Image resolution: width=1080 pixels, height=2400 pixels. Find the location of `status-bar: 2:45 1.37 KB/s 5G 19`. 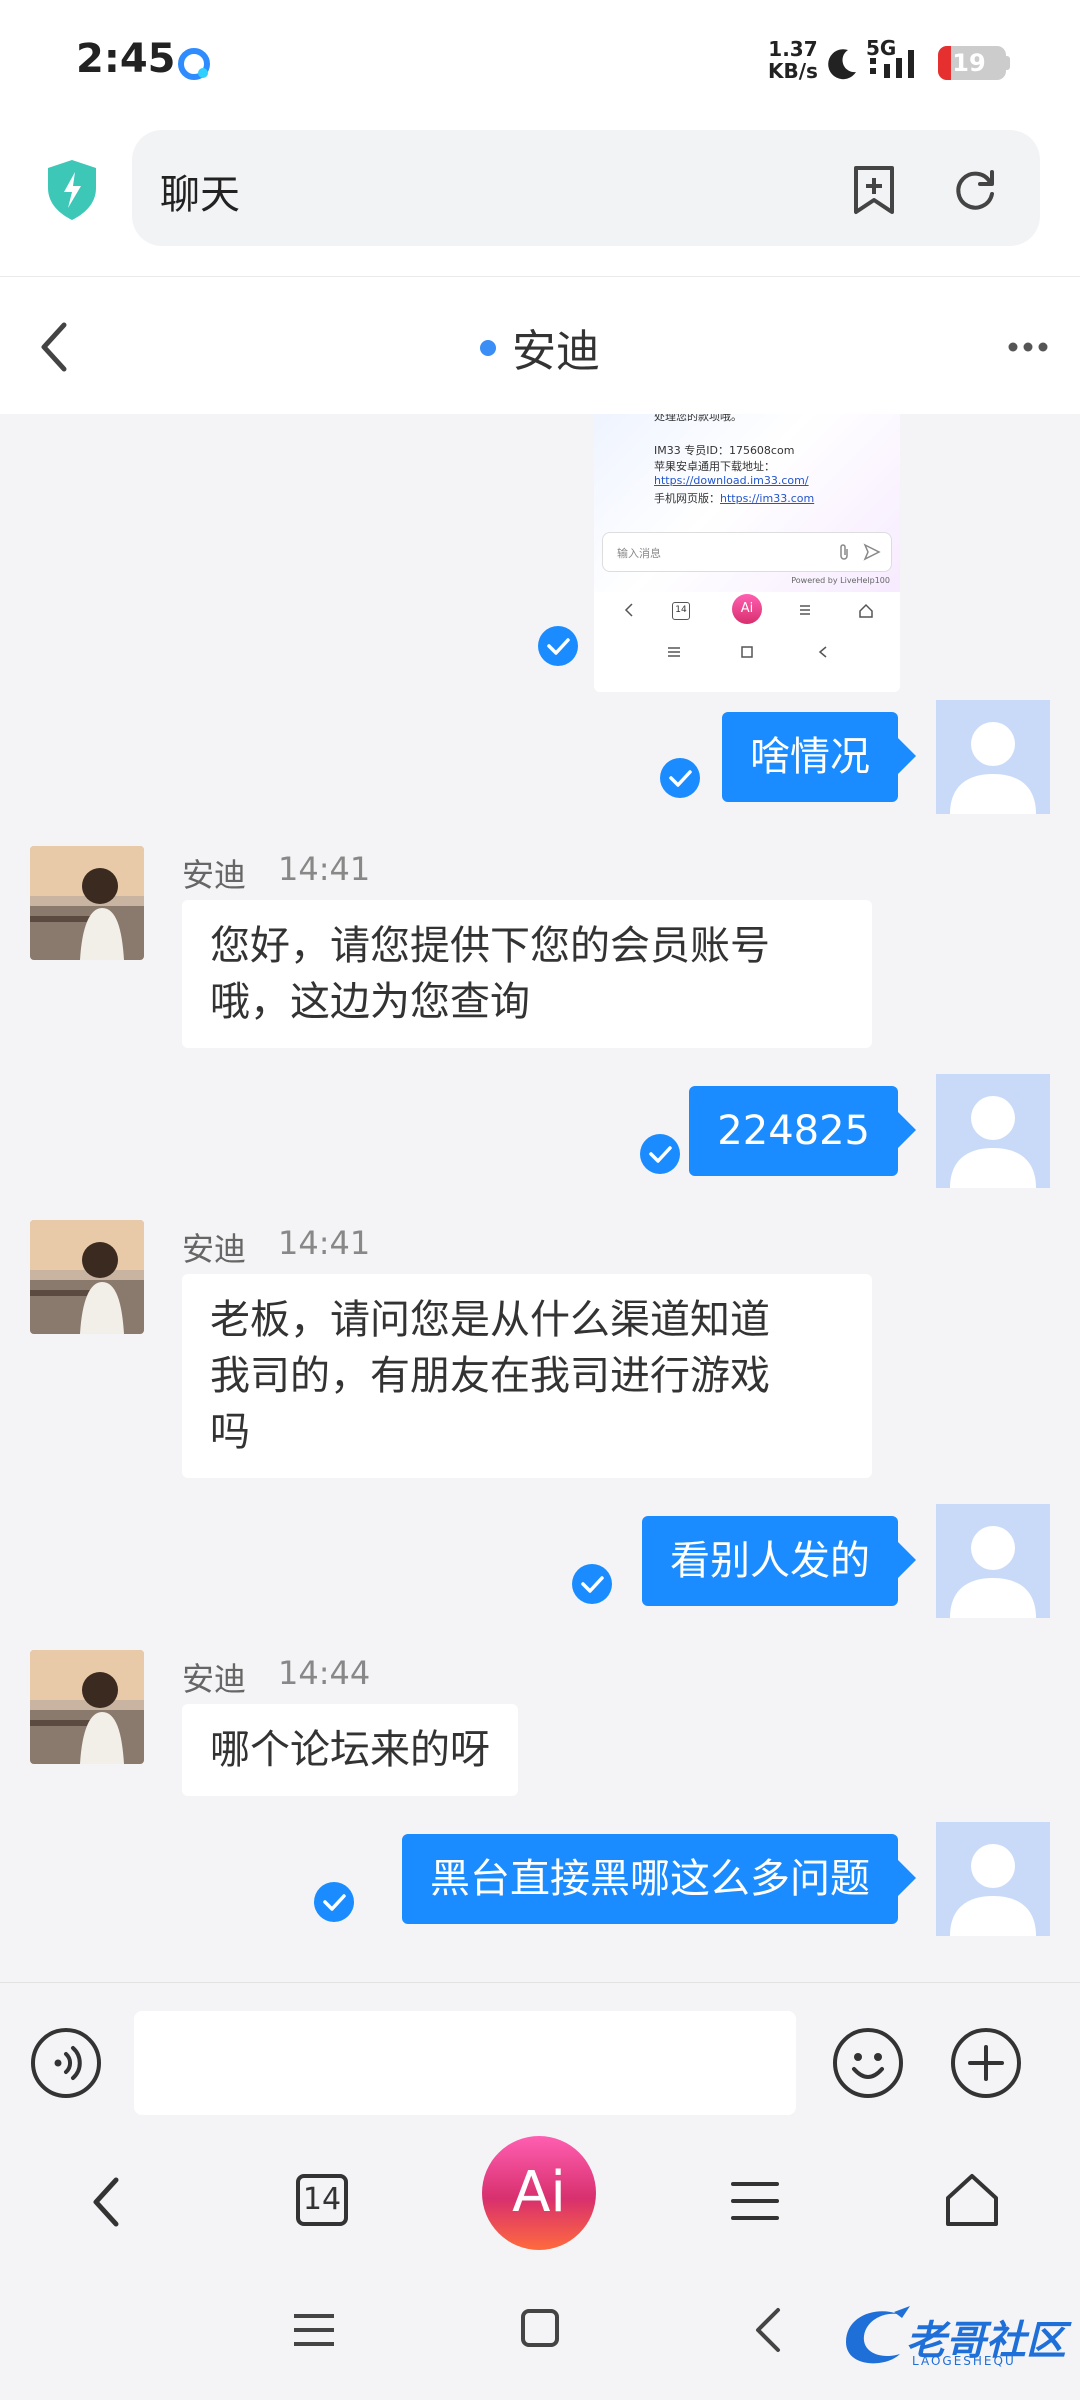

status-bar: 2:45 1.37 KB/s 5G 19 is located at coordinates (540, 63).